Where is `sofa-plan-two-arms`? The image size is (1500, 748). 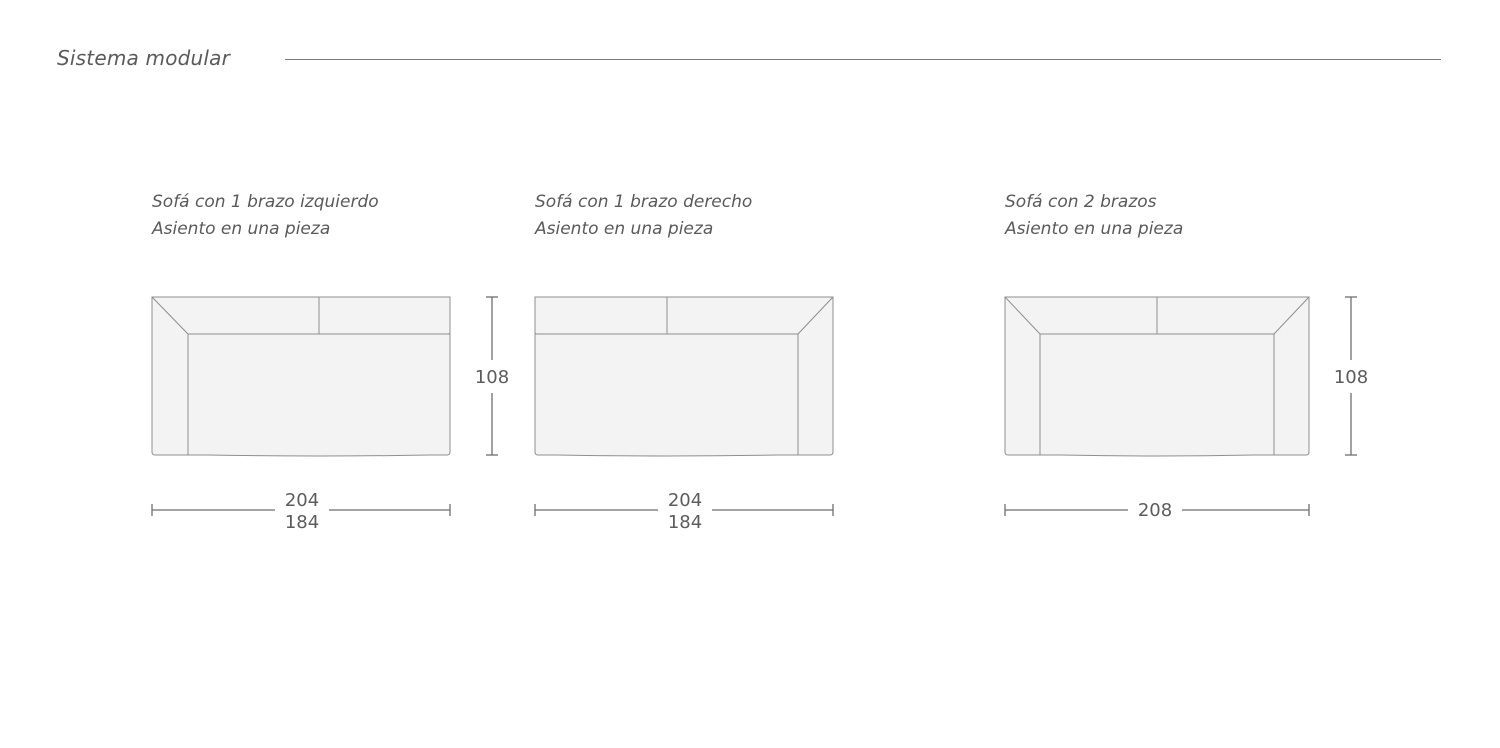 sofa-plan-two-arms is located at coordinates (1157, 376).